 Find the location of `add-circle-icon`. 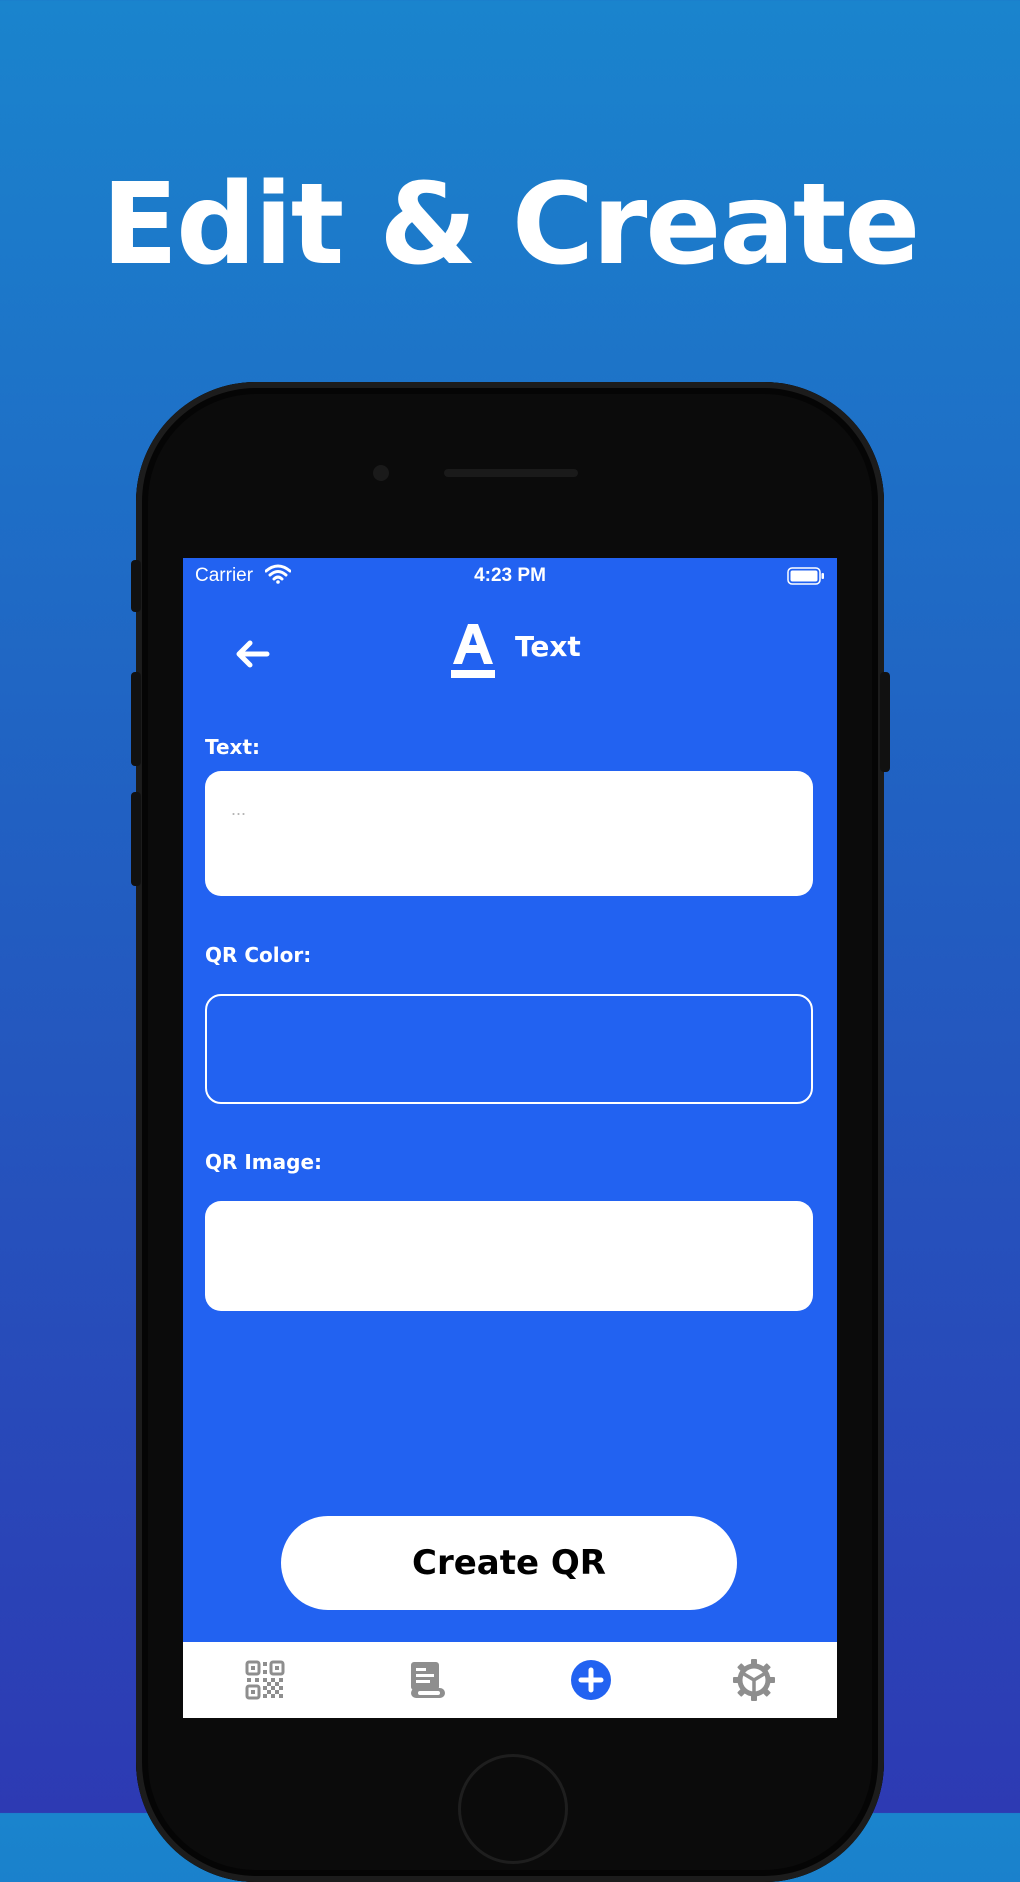

add-circle-icon is located at coordinates (590, 1680).